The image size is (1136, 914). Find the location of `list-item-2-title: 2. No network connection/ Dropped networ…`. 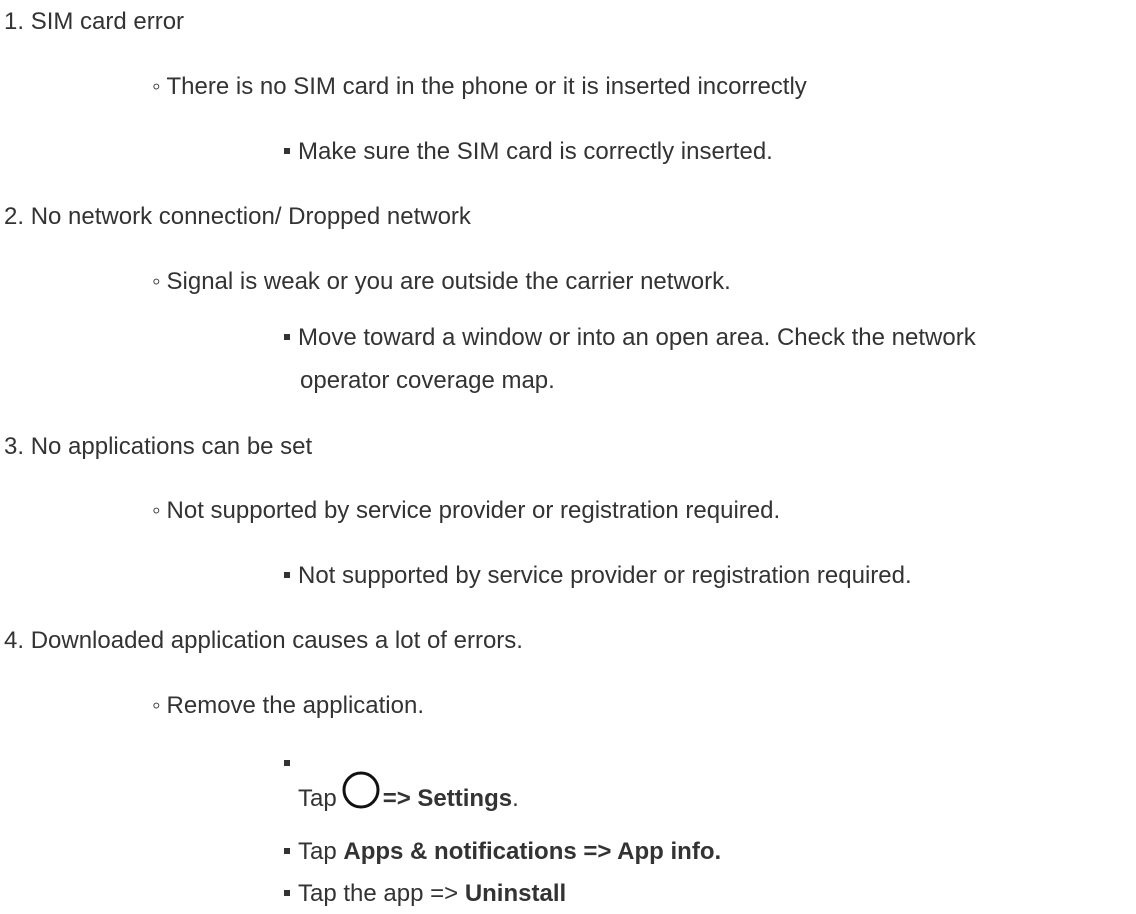

list-item-2-title: 2. No network connection/ Dropped networ… is located at coordinates (237, 217).